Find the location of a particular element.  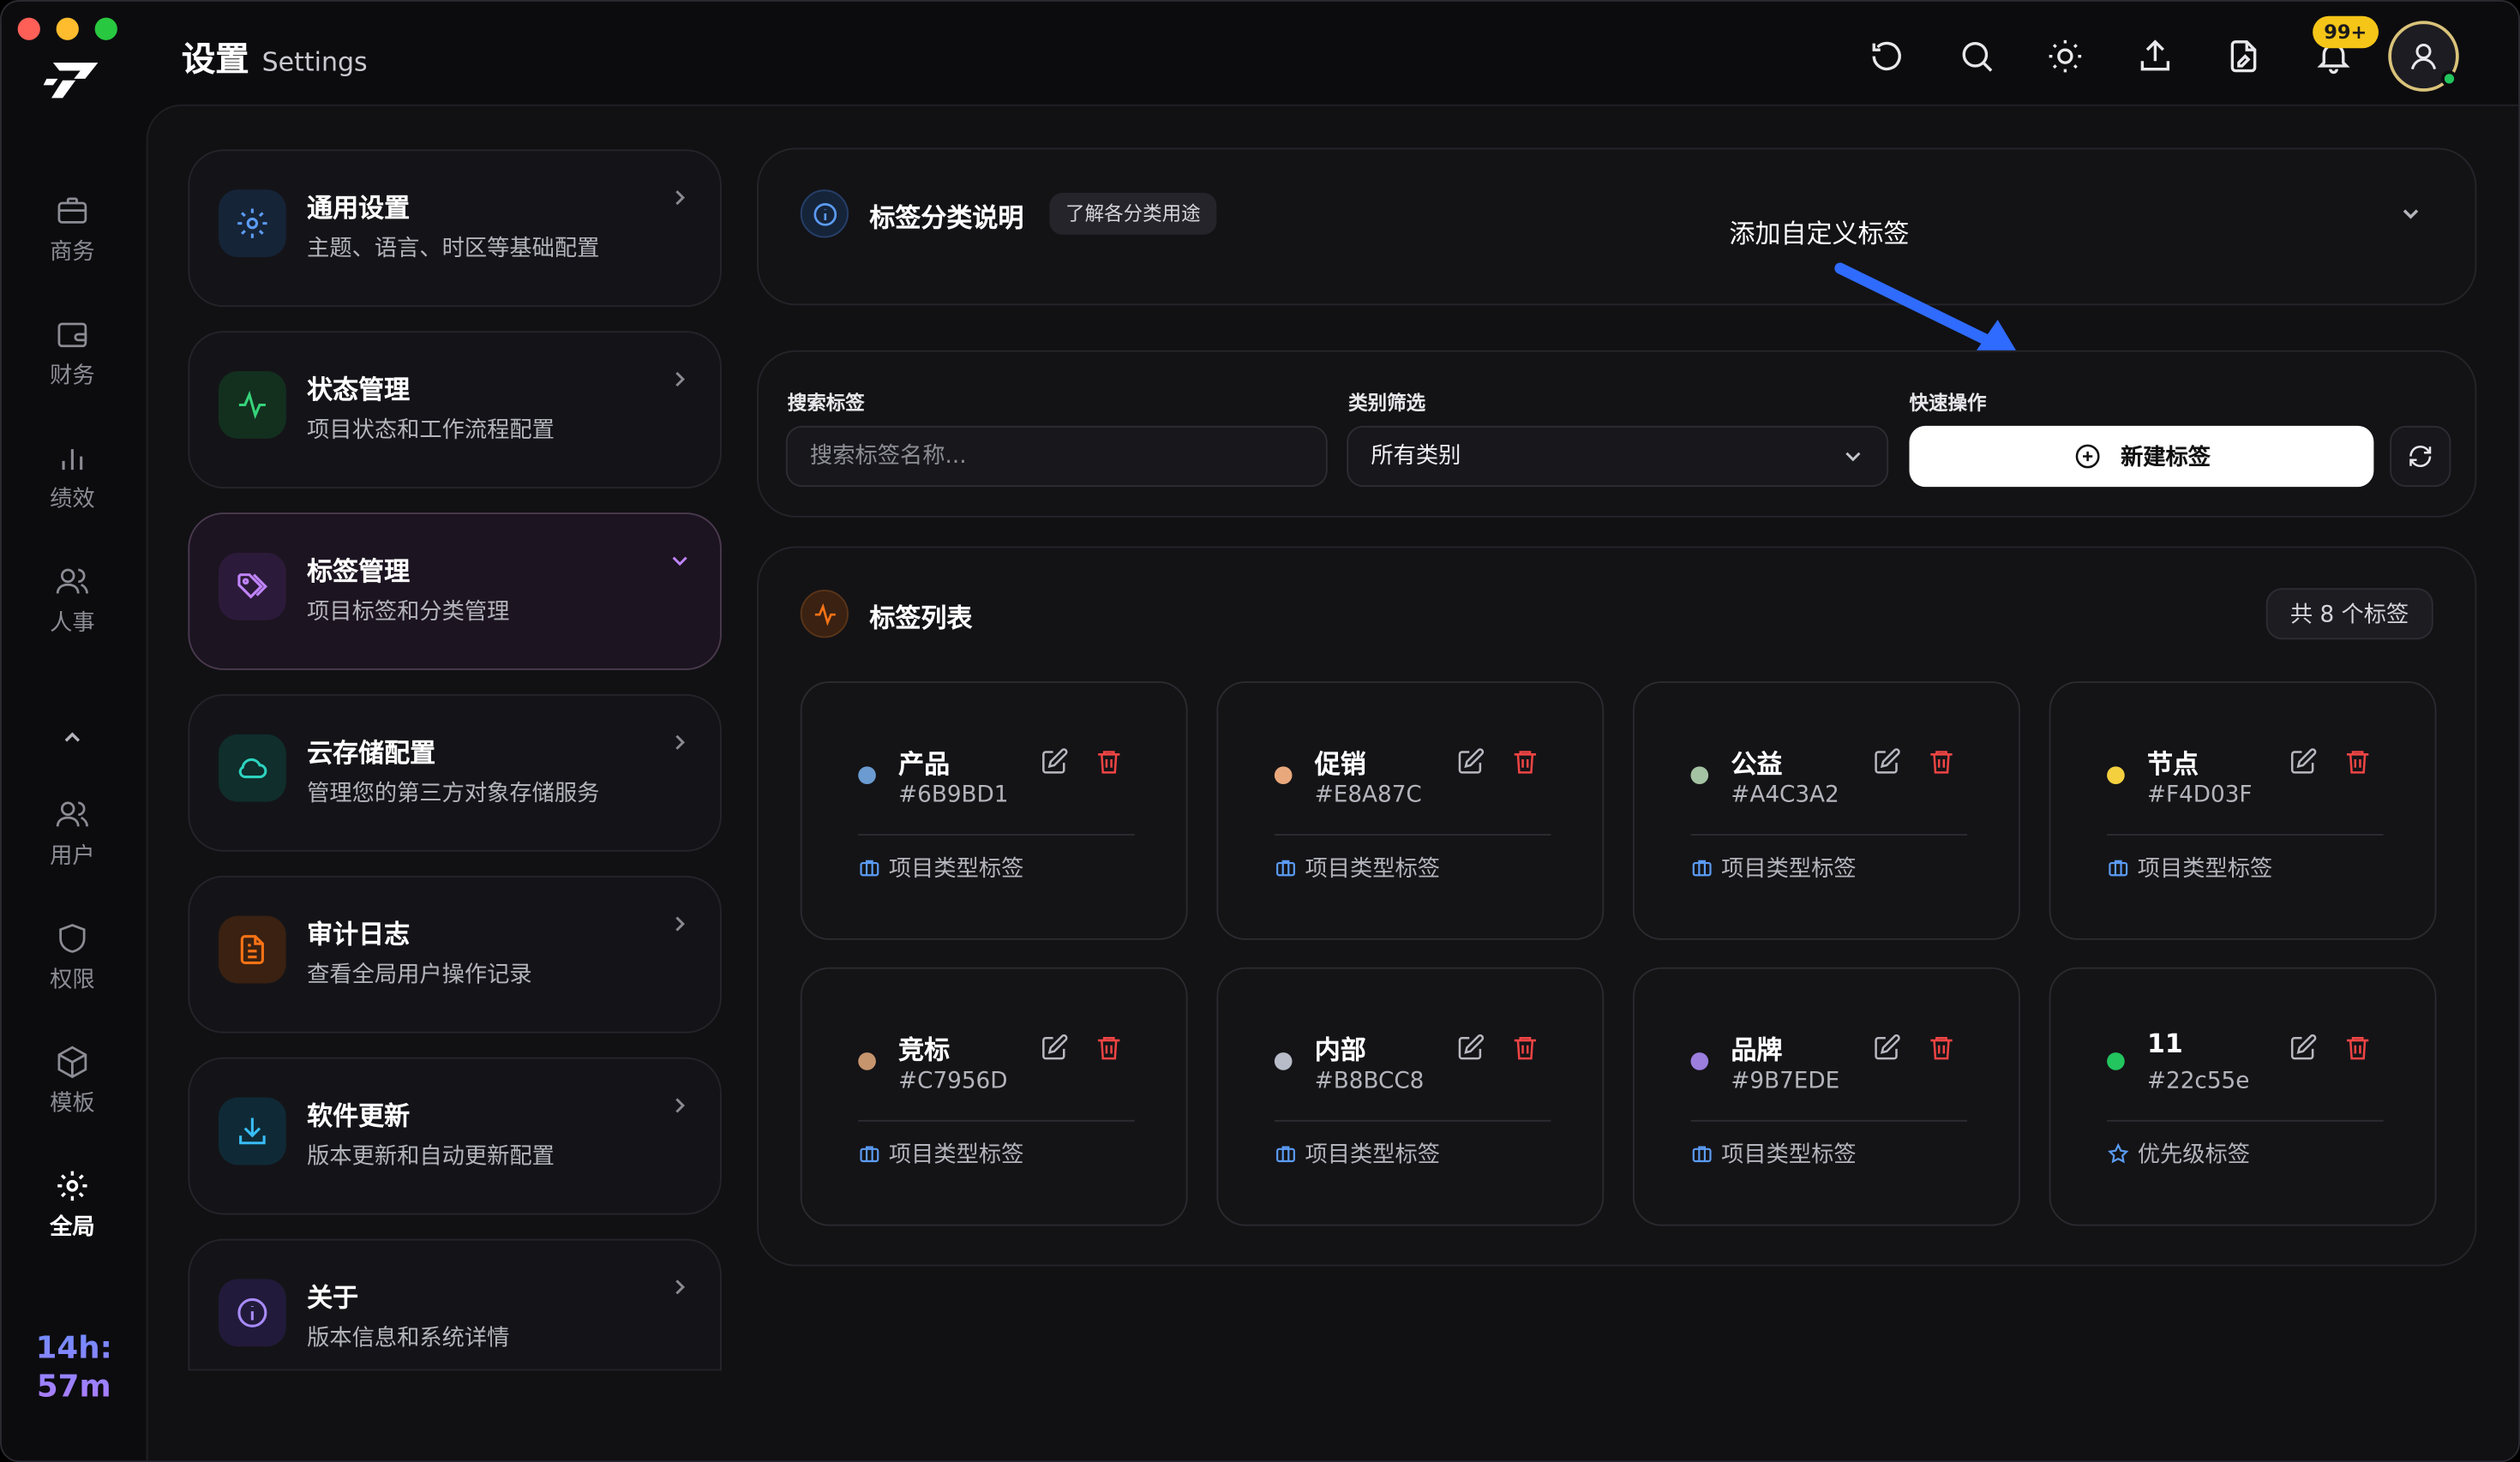

sync-button is located at coordinates (2420, 456).